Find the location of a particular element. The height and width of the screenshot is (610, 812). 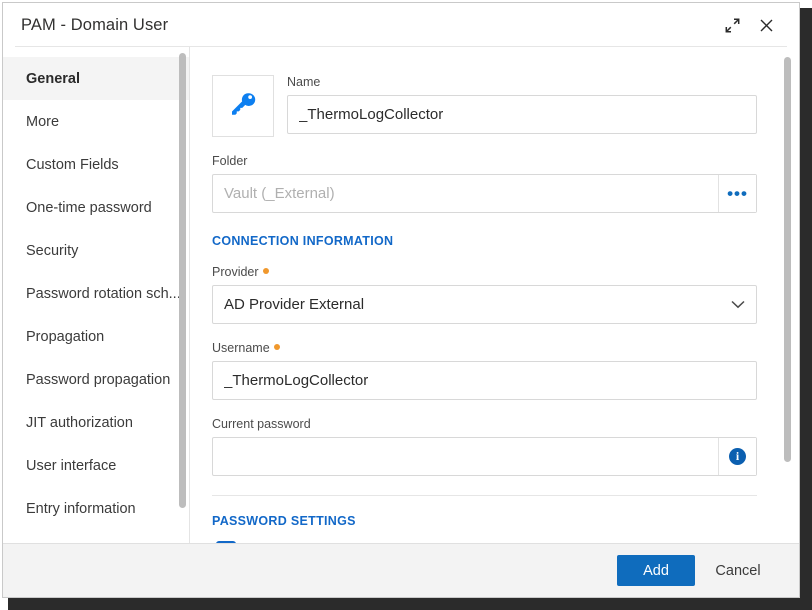

info-icon: i is located at coordinates (737, 456).